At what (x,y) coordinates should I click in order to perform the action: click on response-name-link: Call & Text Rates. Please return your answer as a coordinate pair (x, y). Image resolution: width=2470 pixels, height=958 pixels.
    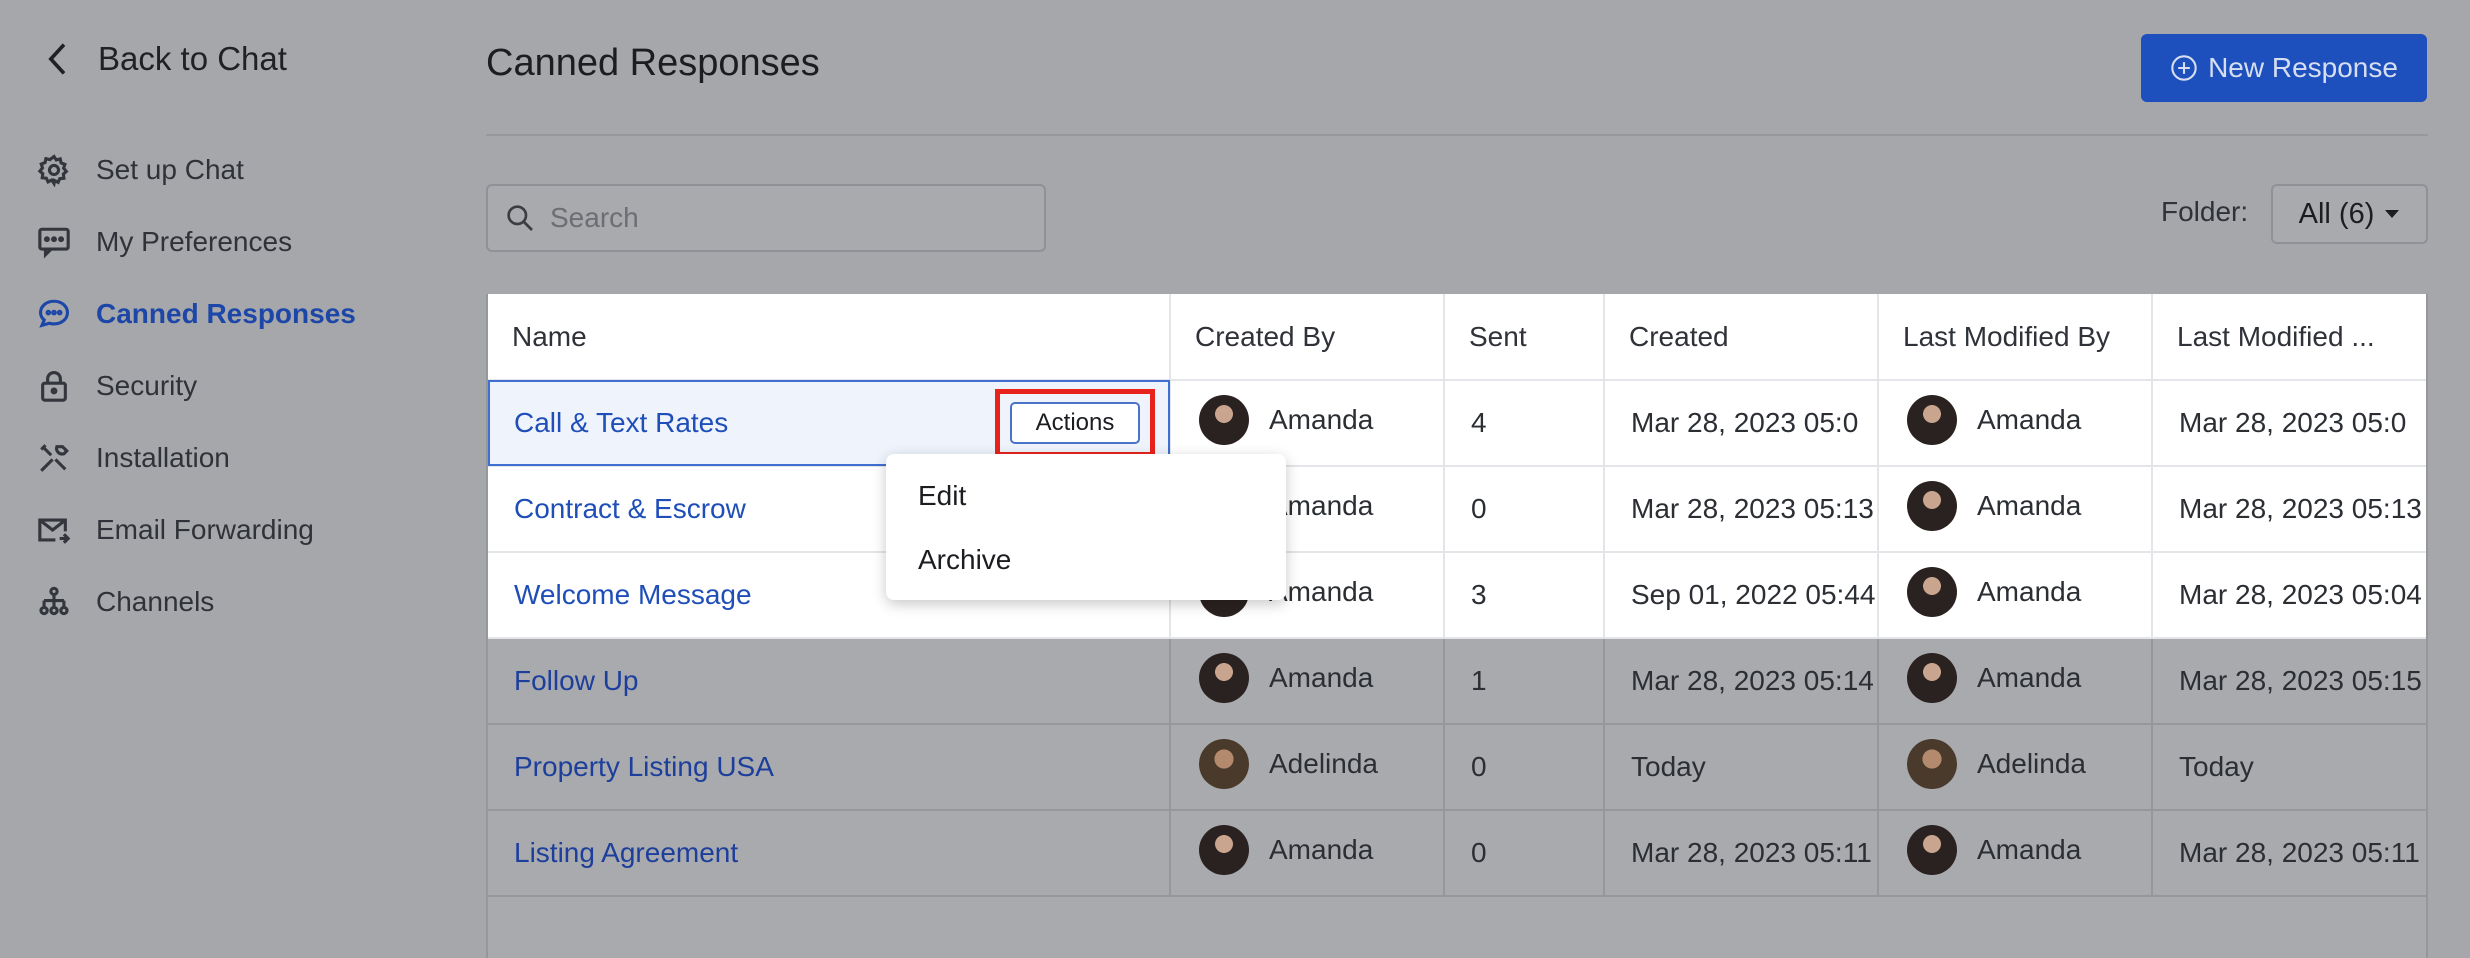
    Looking at the image, I should click on (621, 423).